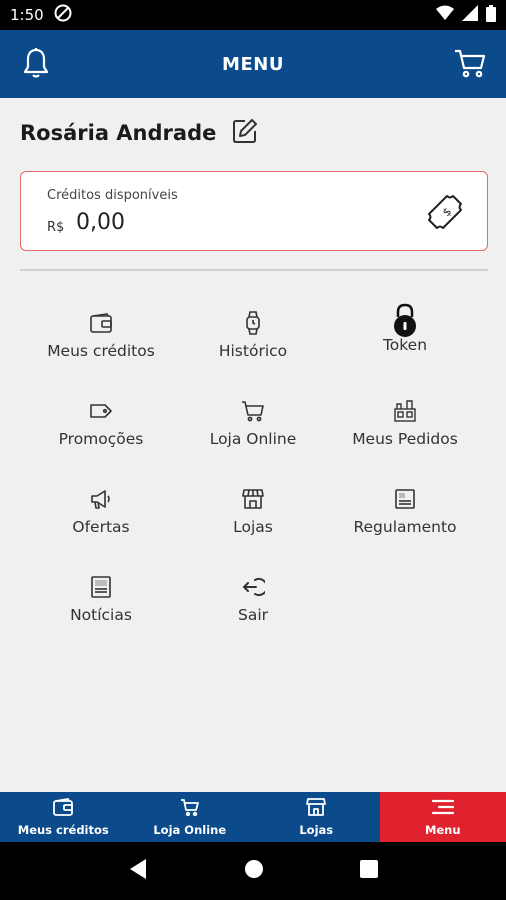  I want to click on battery-icon, so click(491, 15).